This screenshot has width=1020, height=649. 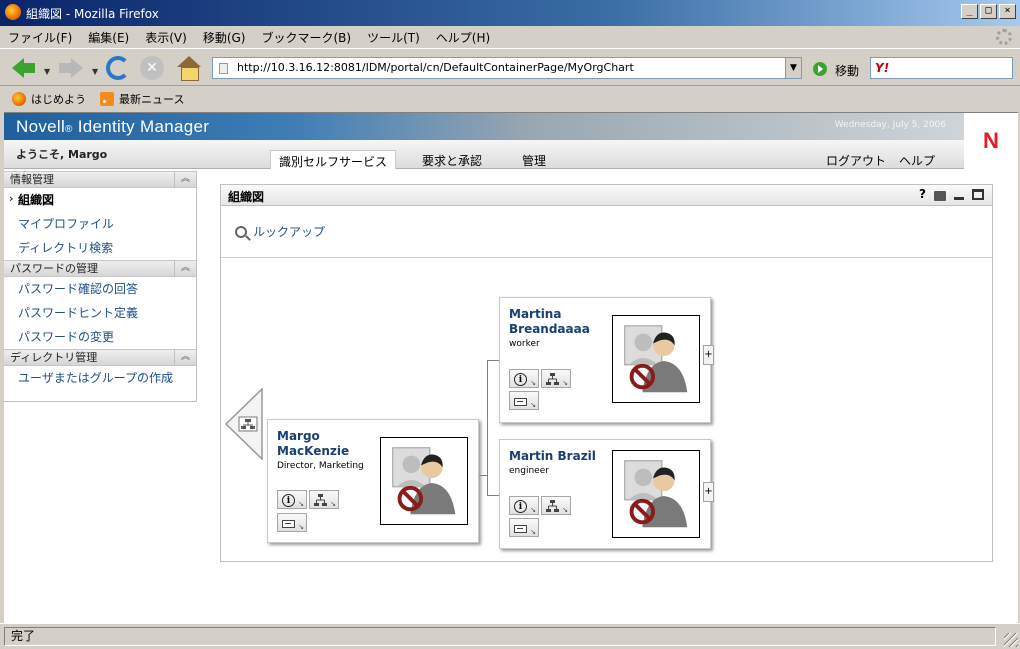 What do you see at coordinates (320, 466) in the screenshot?
I see `person-title: Director, Marketing` at bounding box center [320, 466].